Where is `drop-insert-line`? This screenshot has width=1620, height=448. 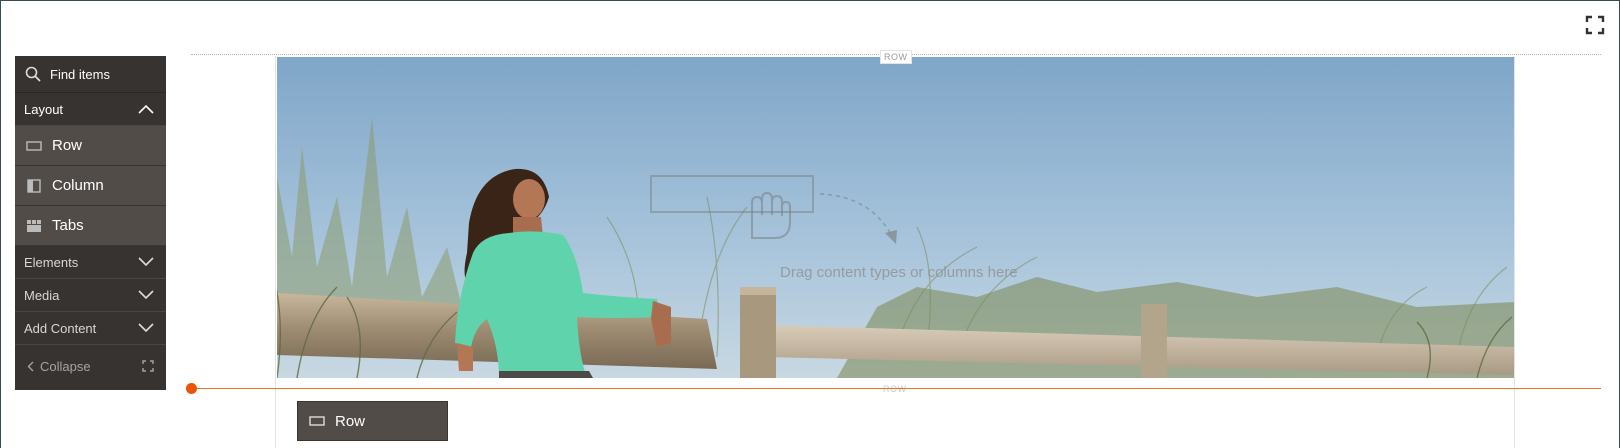
drop-insert-line is located at coordinates (896, 388).